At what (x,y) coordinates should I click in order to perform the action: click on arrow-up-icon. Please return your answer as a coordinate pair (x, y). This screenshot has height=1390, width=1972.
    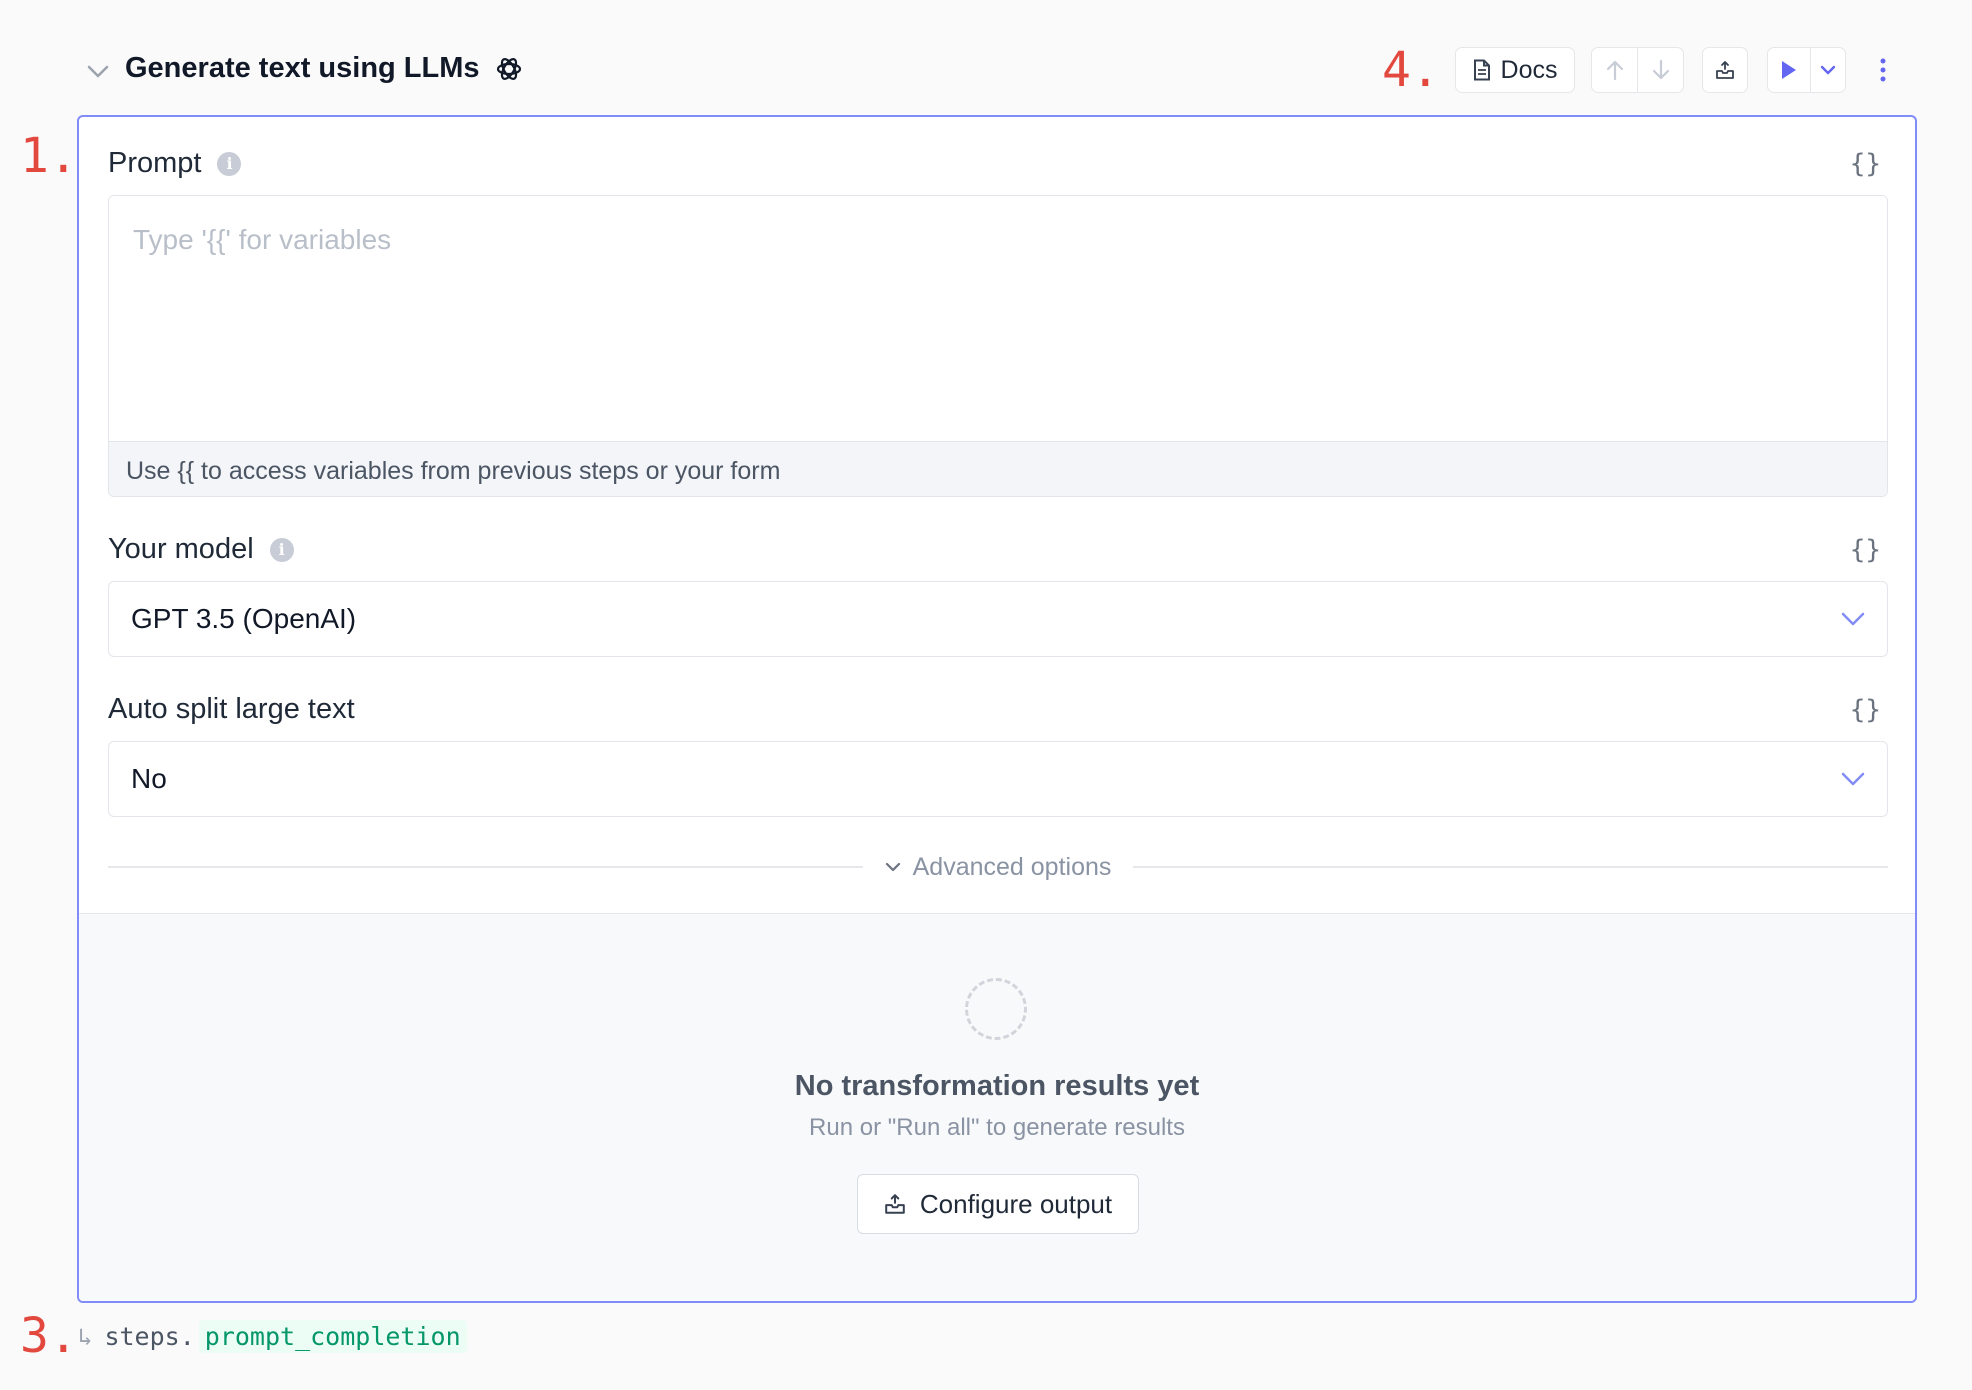
    Looking at the image, I should click on (1614, 70).